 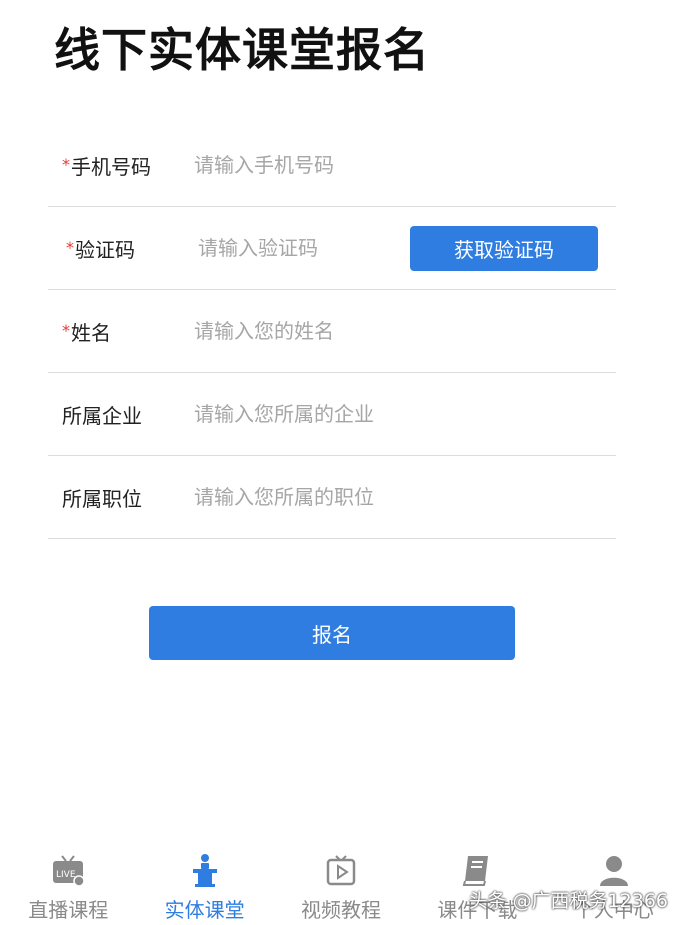 What do you see at coordinates (341, 910) in the screenshot?
I see `tab-label: 视频教程` at bounding box center [341, 910].